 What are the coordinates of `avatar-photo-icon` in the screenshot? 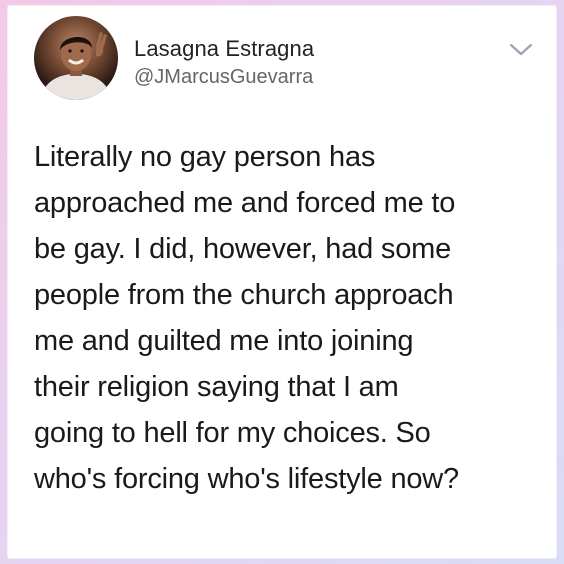 It's located at (76, 66).